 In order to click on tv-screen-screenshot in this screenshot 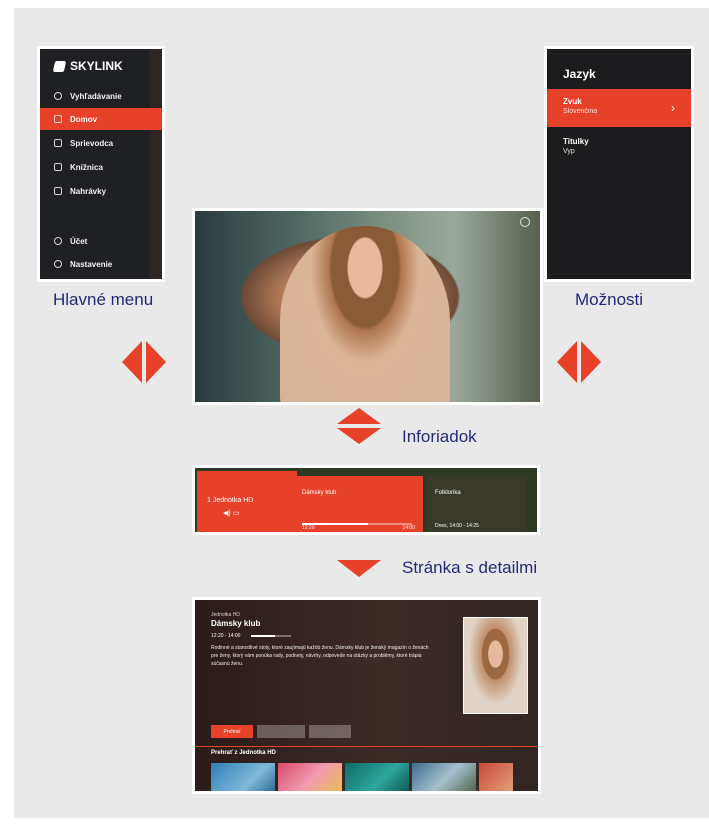, I will do `click(367, 306)`.